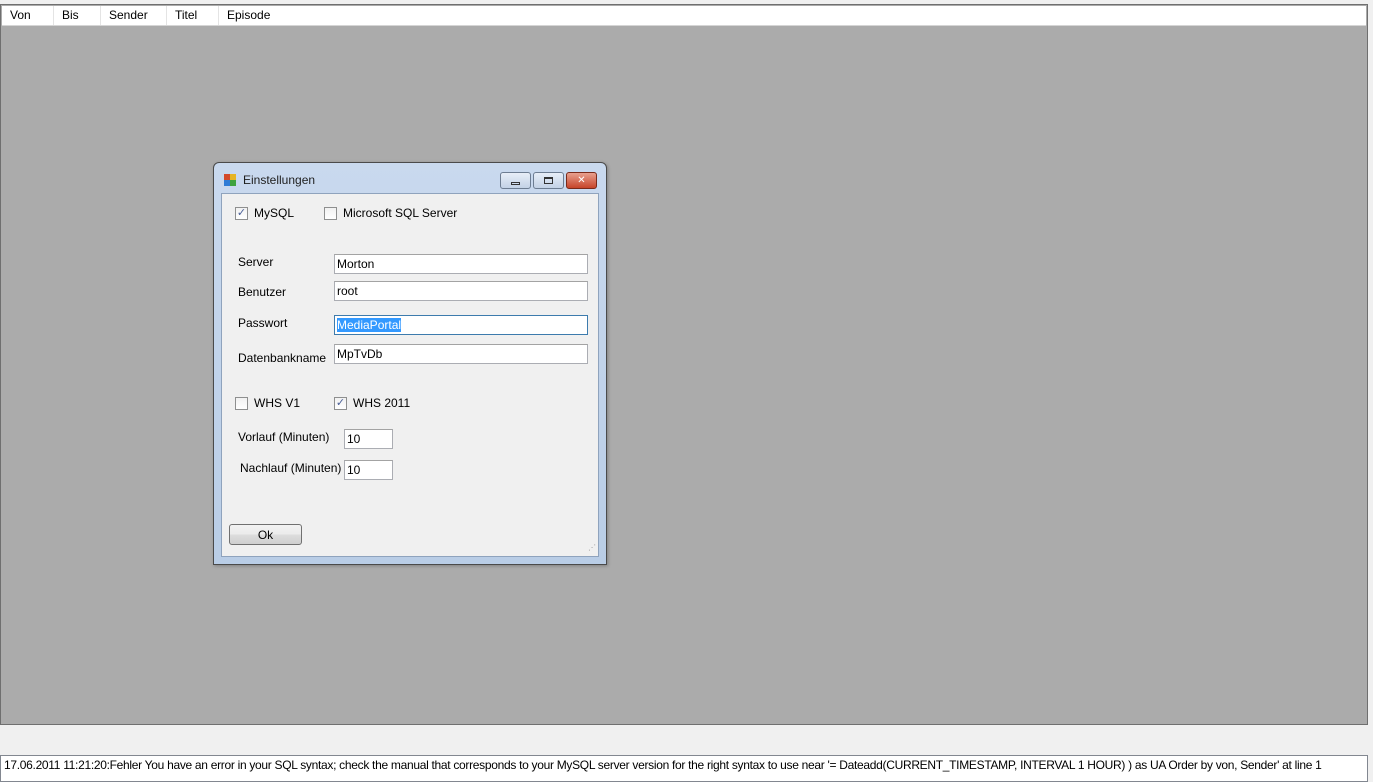 The image size is (1373, 782). What do you see at coordinates (410, 178) in the screenshot?
I see `dialog-titlebar: Einstellungen ✕` at bounding box center [410, 178].